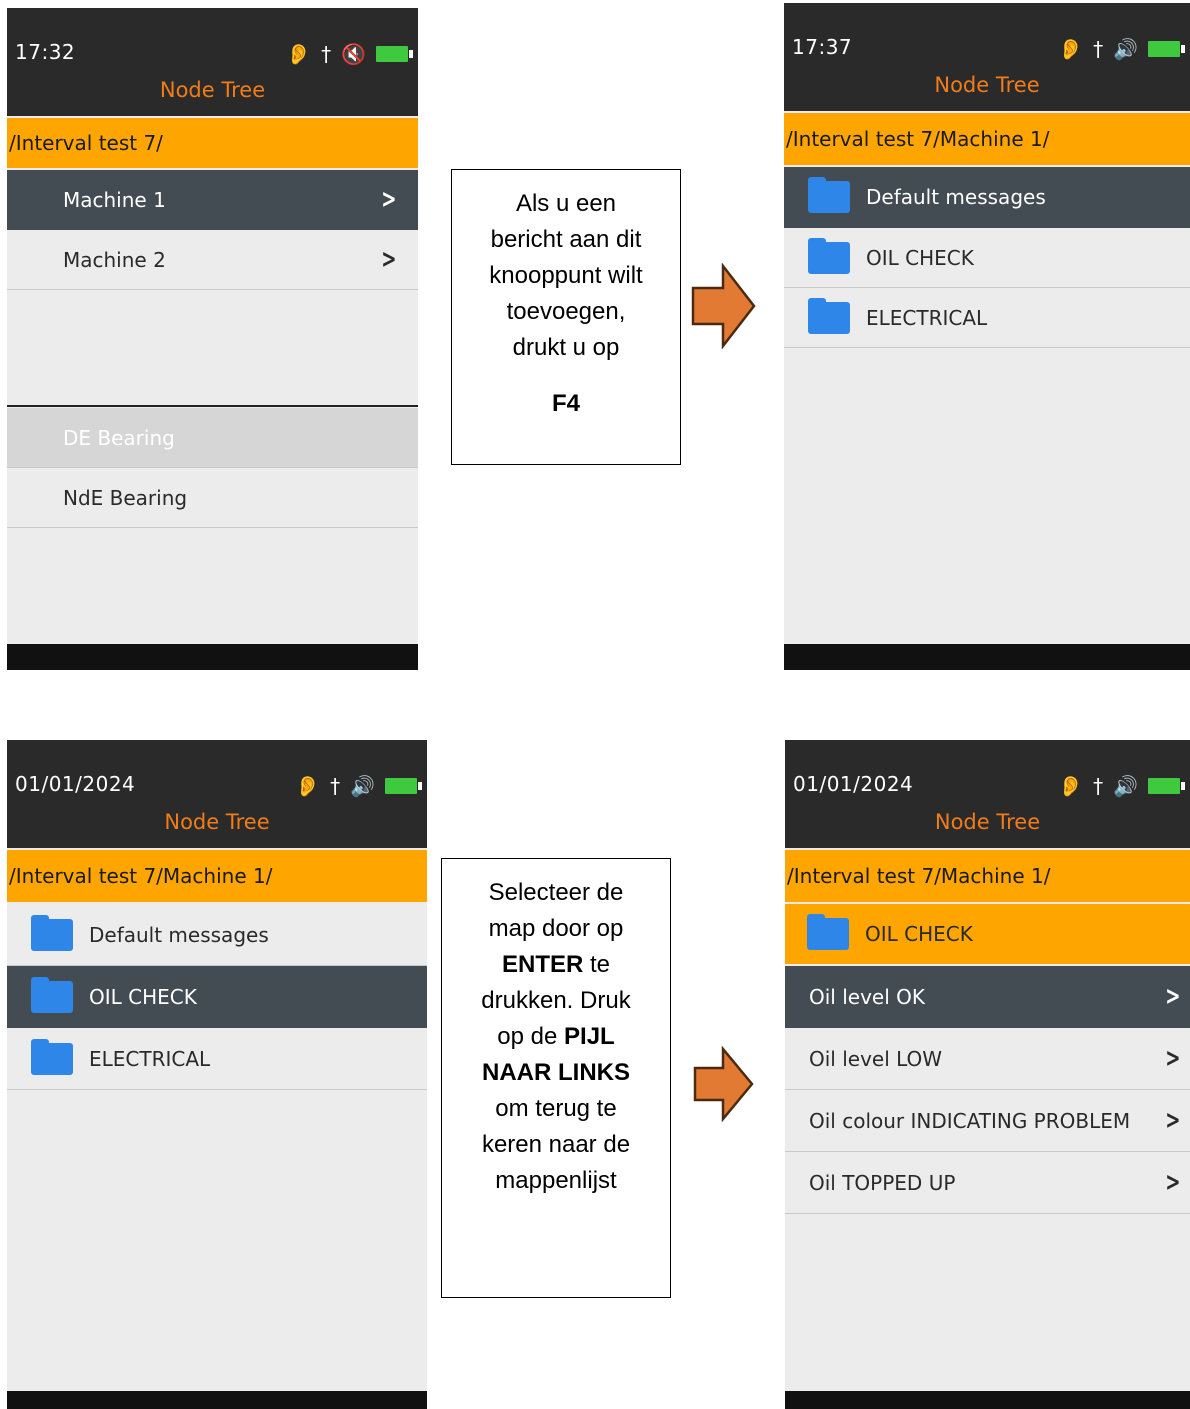 This screenshot has height=1409, width=1190. I want to click on instruction-line: Als u een, so click(566, 203).